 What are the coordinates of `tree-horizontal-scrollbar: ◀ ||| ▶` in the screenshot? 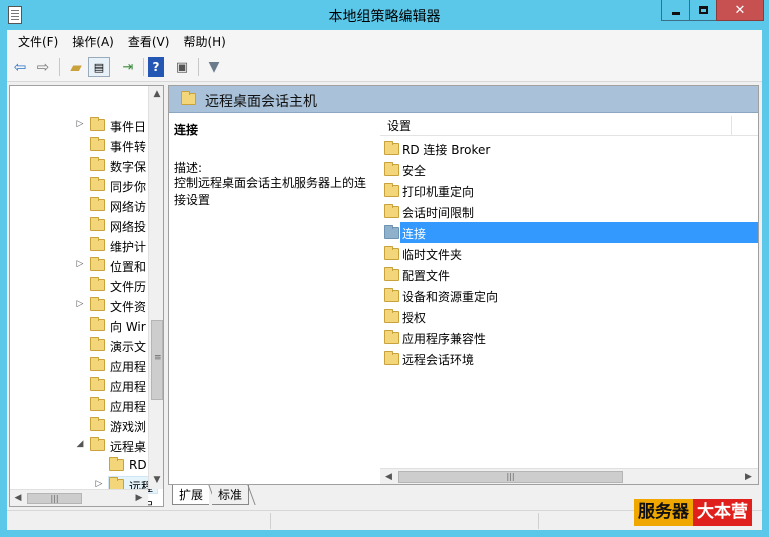 It's located at (79, 497).